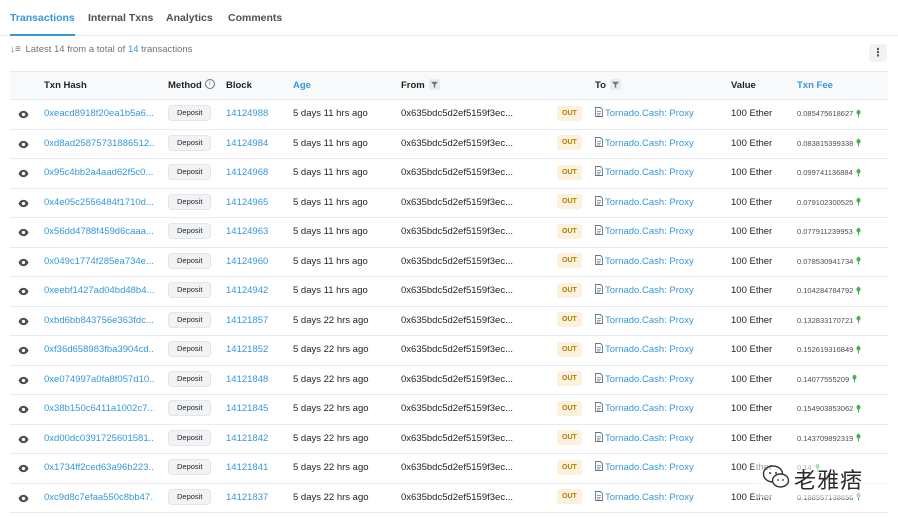  I want to click on value-text: 100 Ether, so click(752, 231).